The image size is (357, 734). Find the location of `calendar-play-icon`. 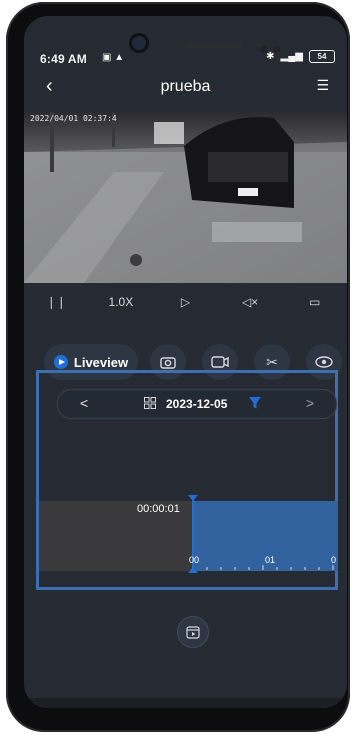

calendar-play-icon is located at coordinates (193, 632).